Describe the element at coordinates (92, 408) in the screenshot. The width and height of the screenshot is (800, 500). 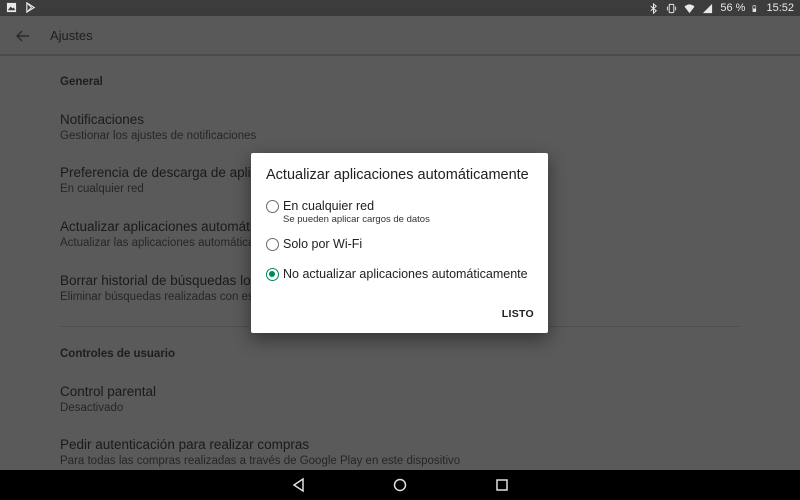
I see `setting-subtitle: Desactivado` at that location.